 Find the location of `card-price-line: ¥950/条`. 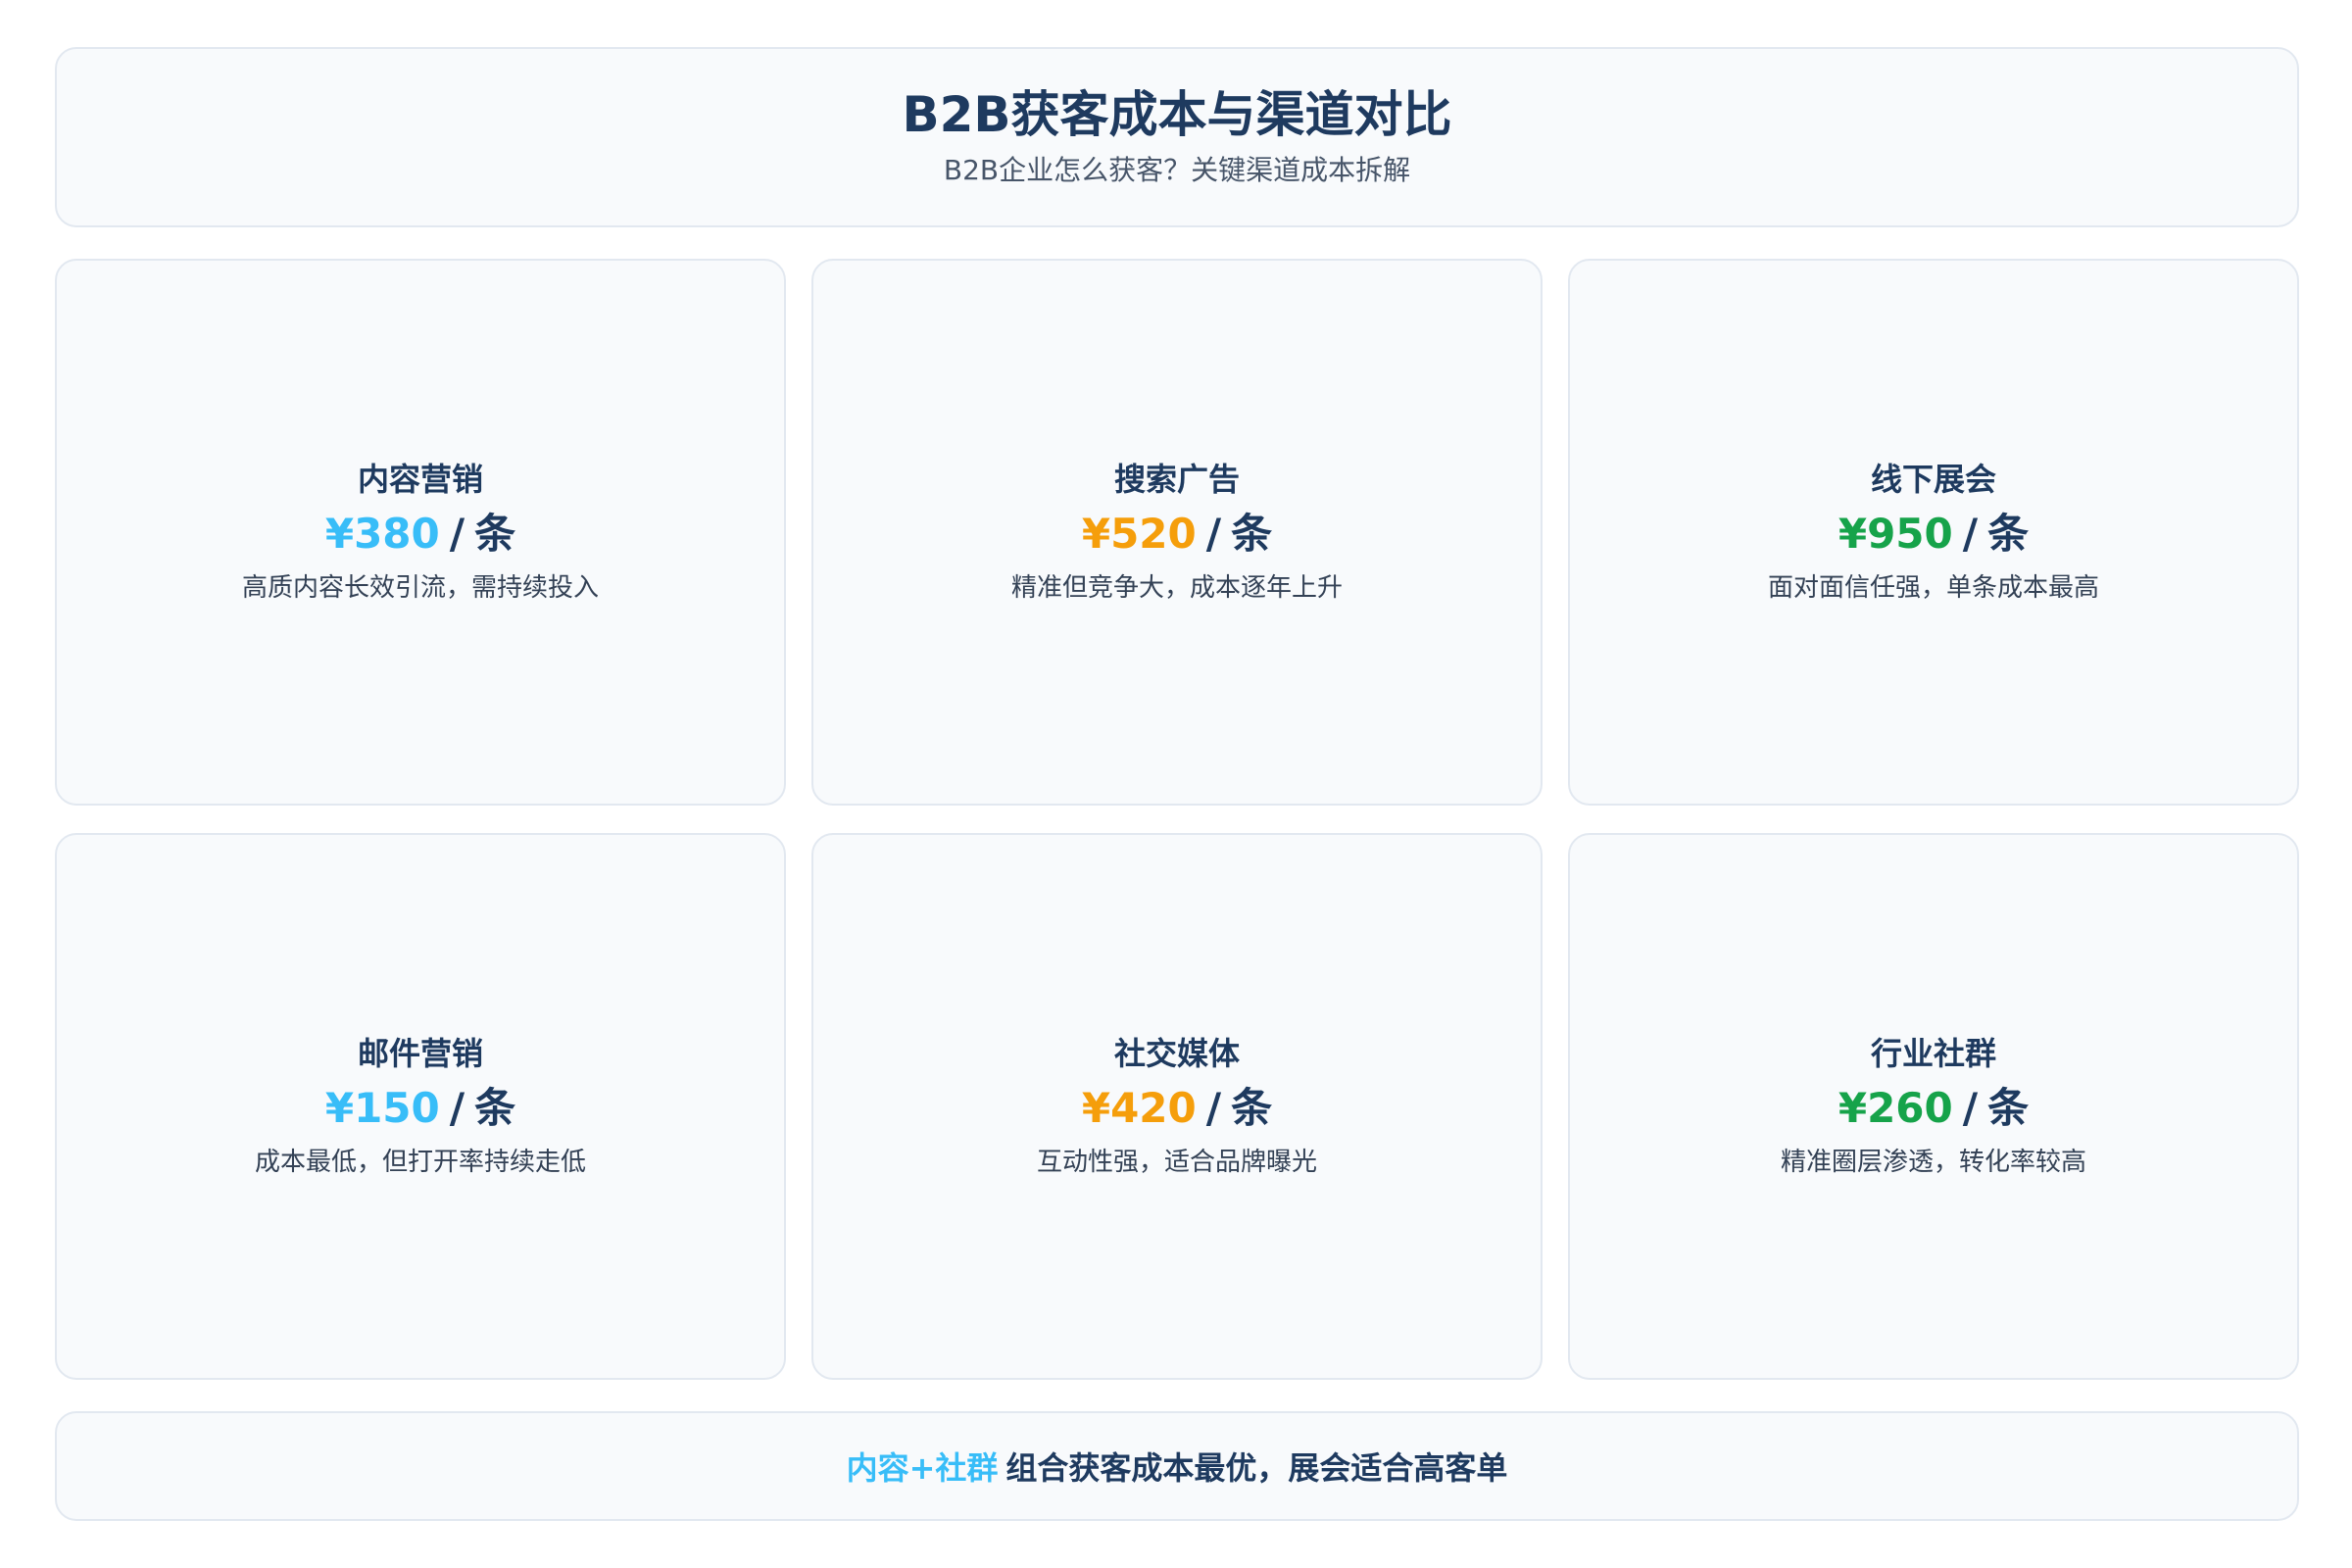

card-price-line: ¥950/条 is located at coordinates (1933, 534).